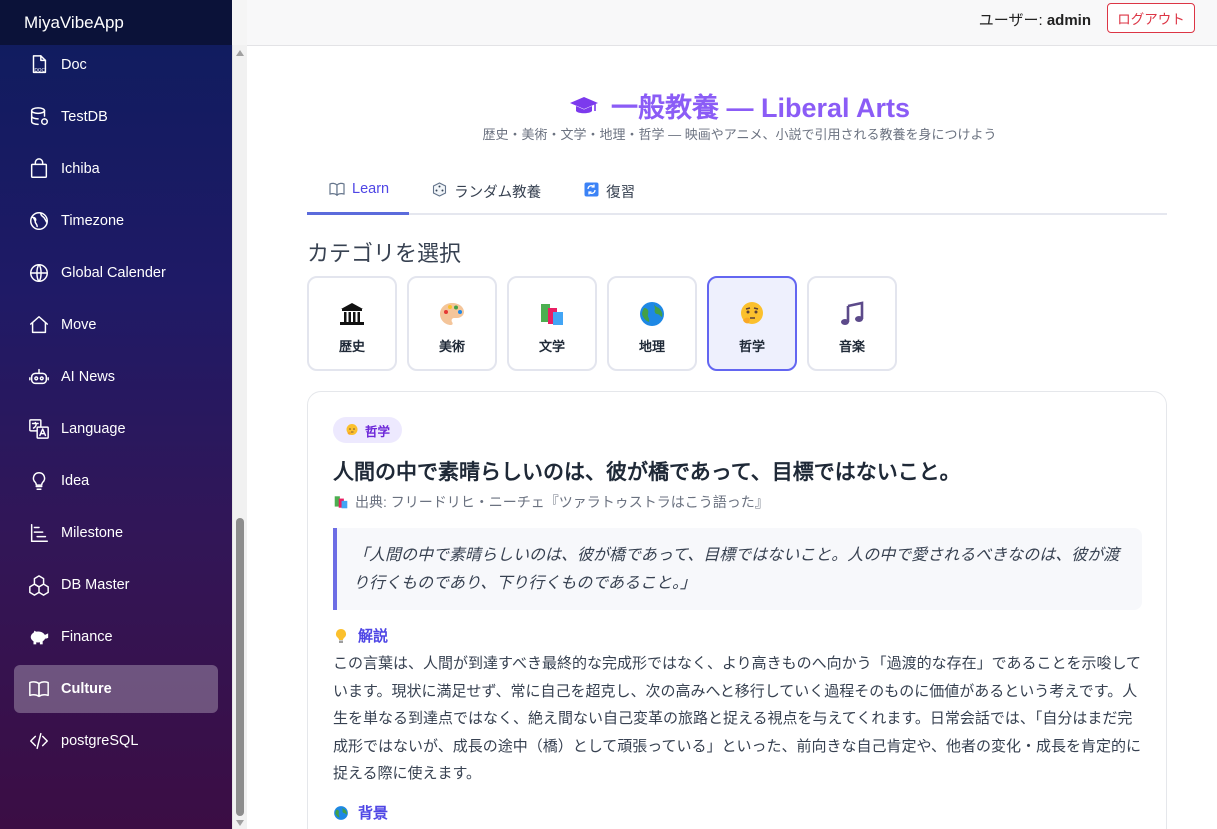 Image resolution: width=1217 pixels, height=829 pixels. What do you see at coordinates (116, 481) in the screenshot?
I see `sidebar-item-idea: Idea` at bounding box center [116, 481].